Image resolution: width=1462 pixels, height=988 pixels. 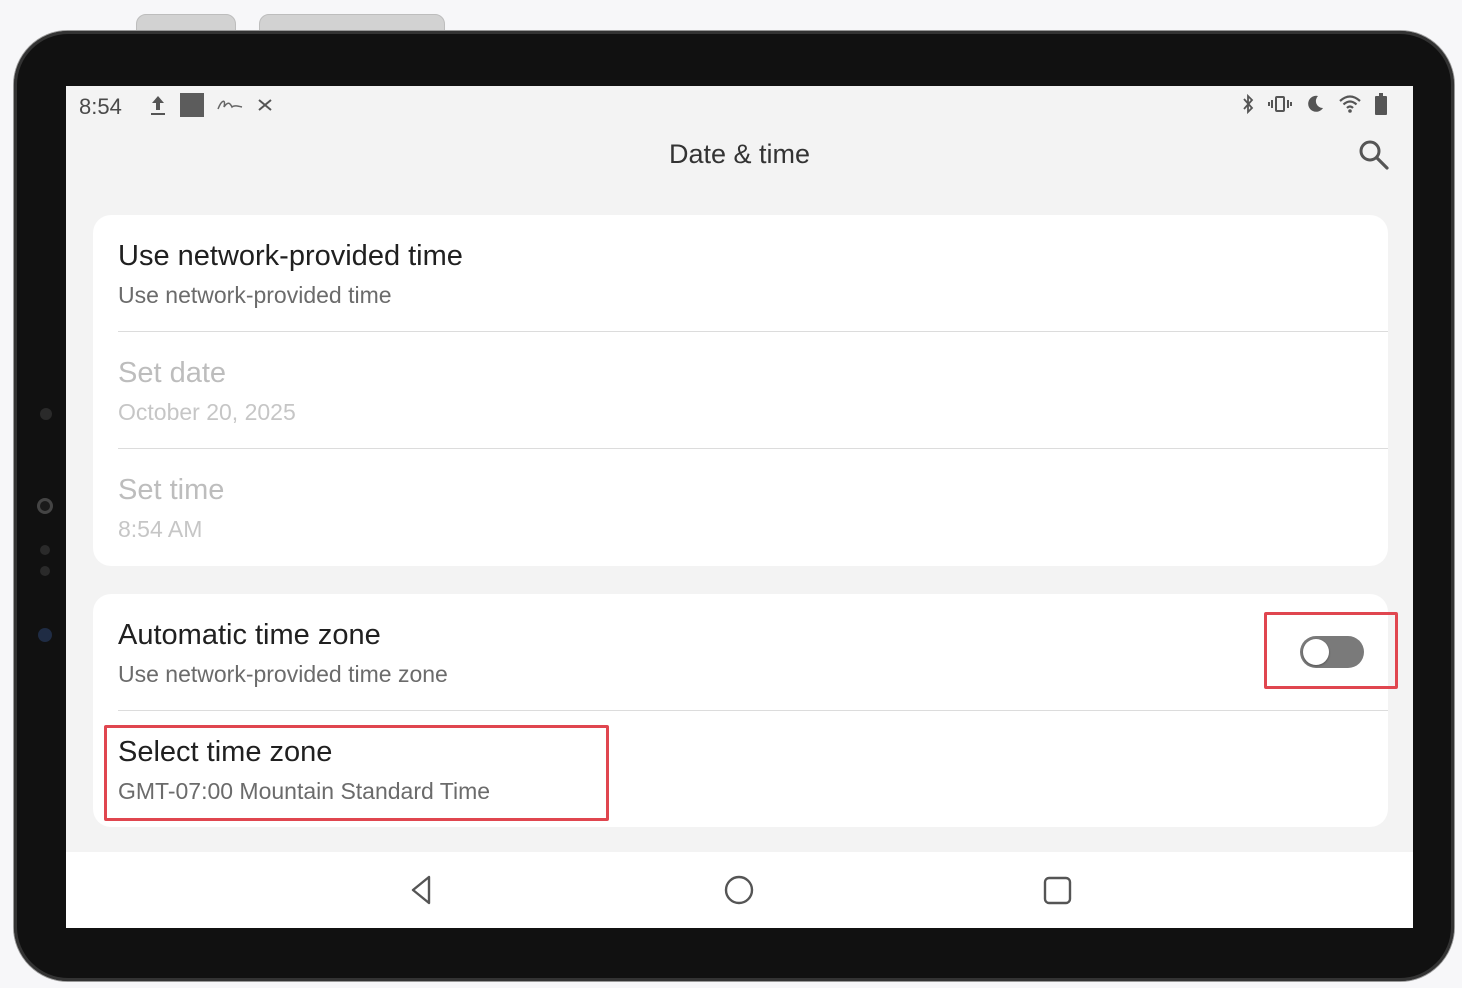 I want to click on automatic-time-zone-toggle, so click(x=1332, y=652).